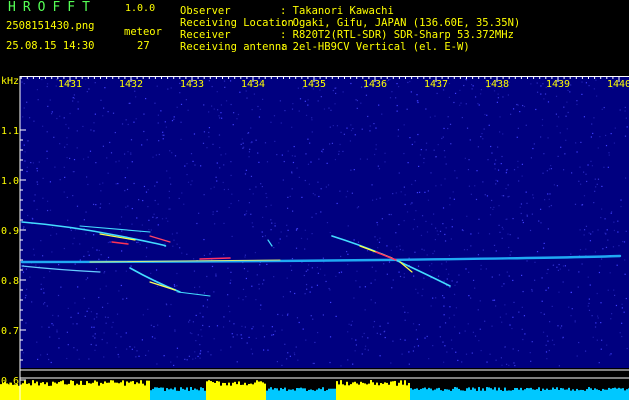 Image resolution: width=629 pixels, height=400 pixels. What do you see at coordinates (400, 23) in the screenshot?
I see `location-value: : Ogaki, Gifu, JAPAN (136.60E, 35.35N)` at bounding box center [400, 23].